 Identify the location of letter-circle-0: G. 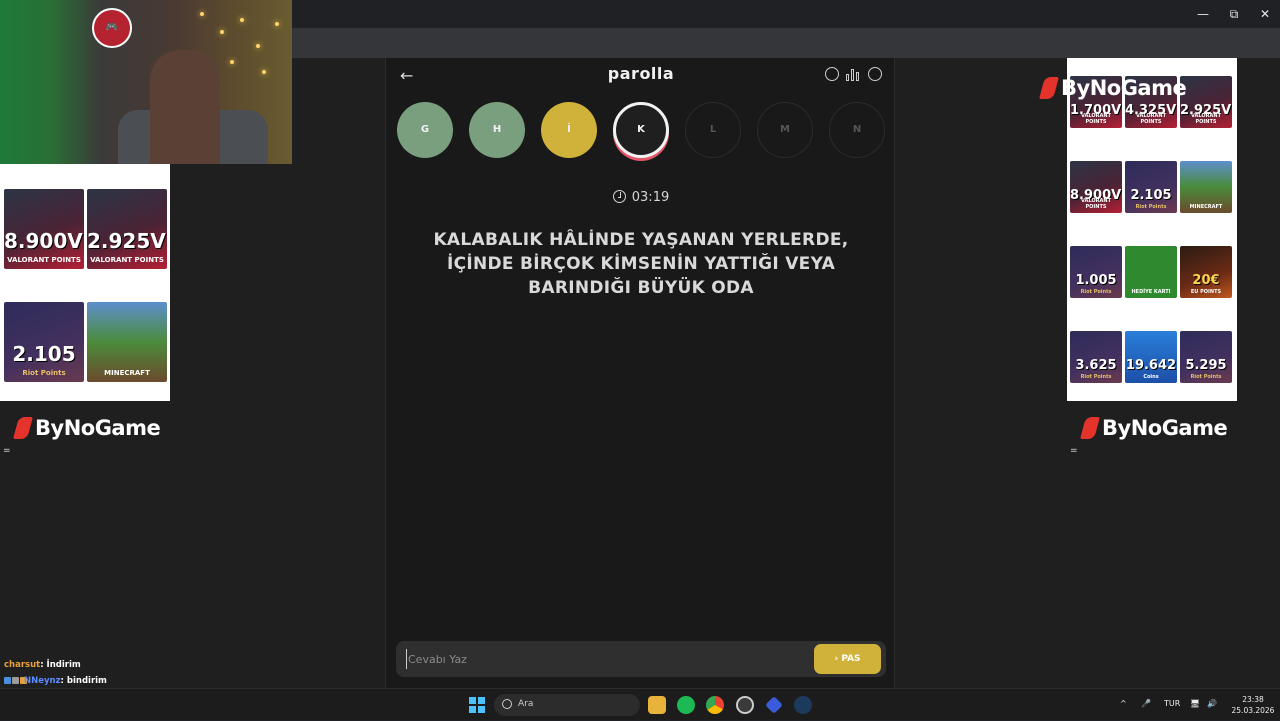
(425, 130).